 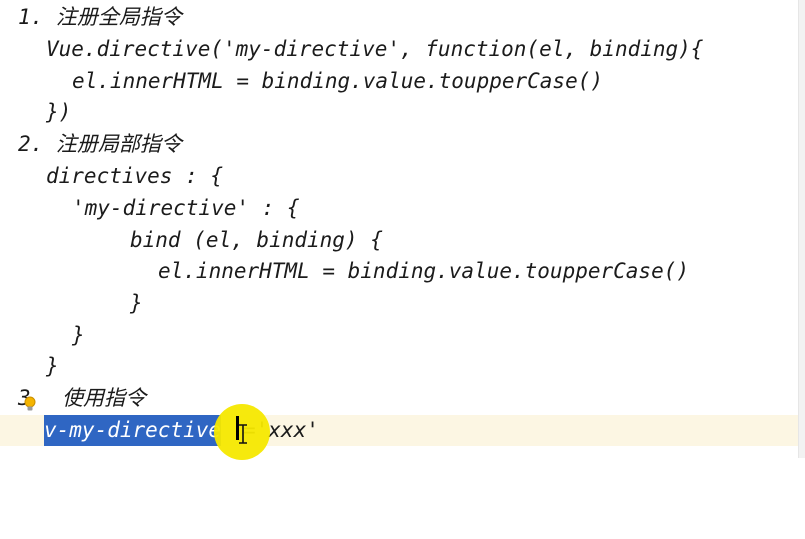 What do you see at coordinates (402, 335) in the screenshot?
I see `code-line-11: }` at bounding box center [402, 335].